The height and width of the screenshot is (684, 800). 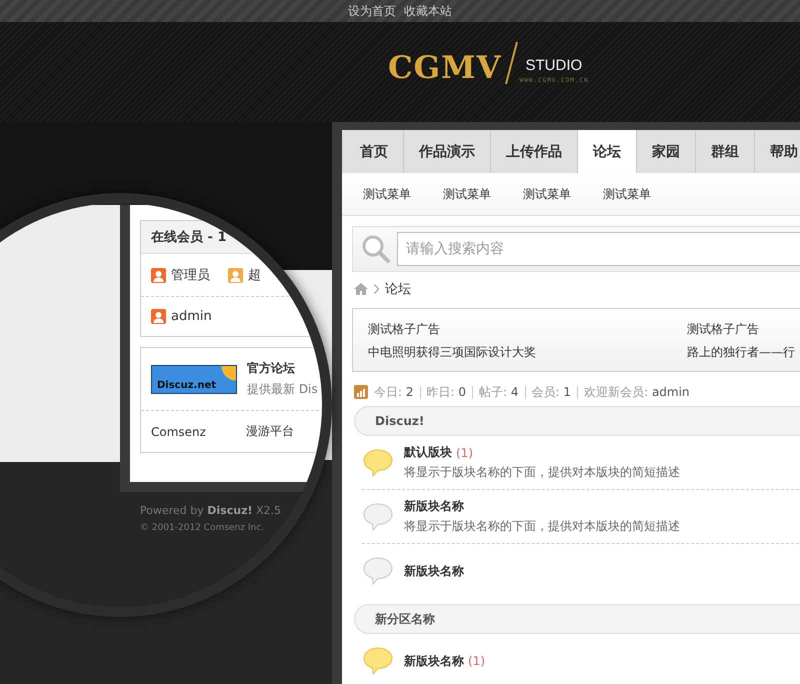 I want to click on category-header: 新分区名称, so click(x=577, y=619).